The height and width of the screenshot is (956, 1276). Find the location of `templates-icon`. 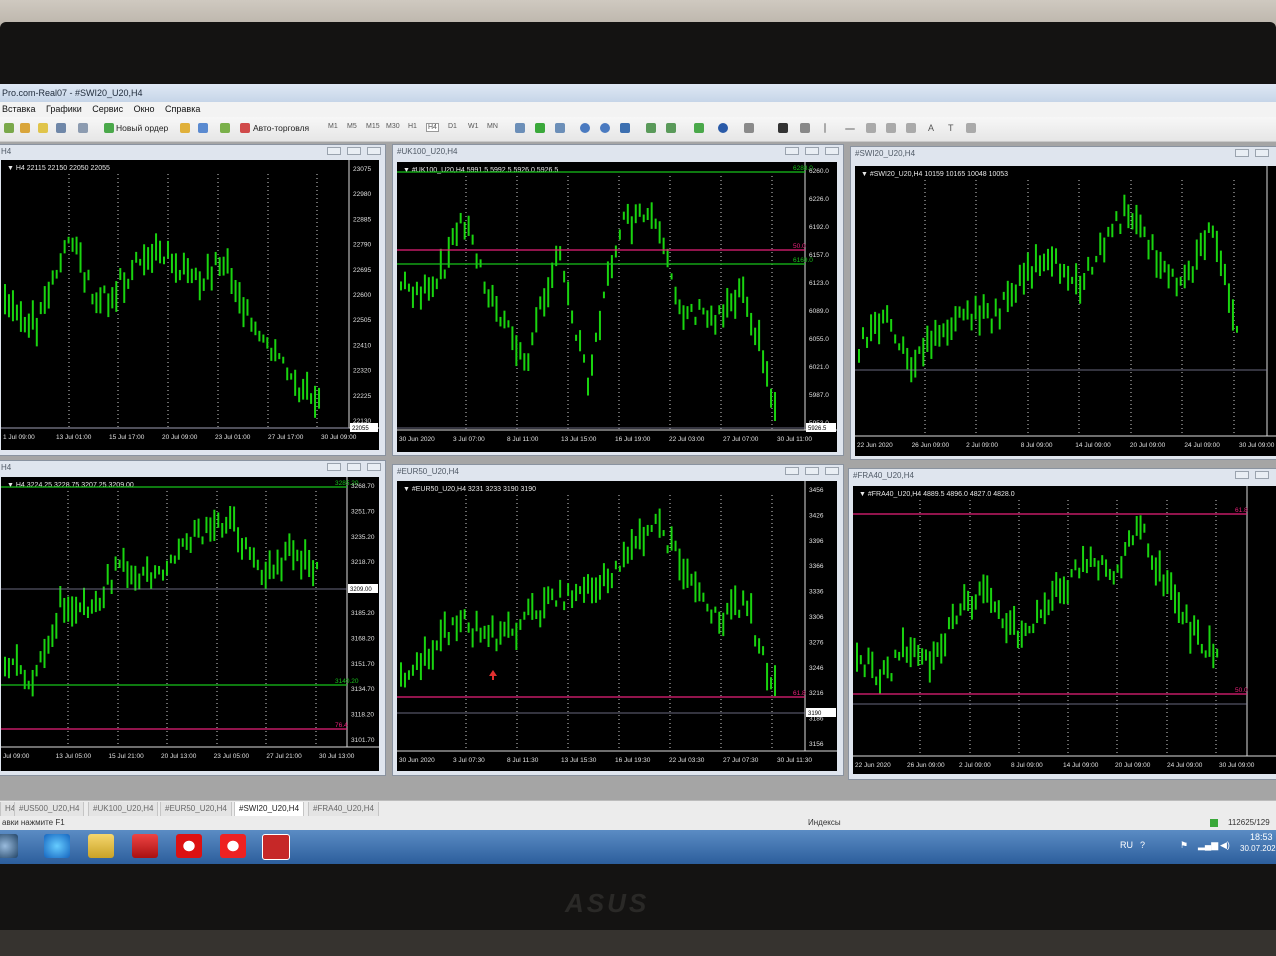

templates-icon is located at coordinates (749, 128).